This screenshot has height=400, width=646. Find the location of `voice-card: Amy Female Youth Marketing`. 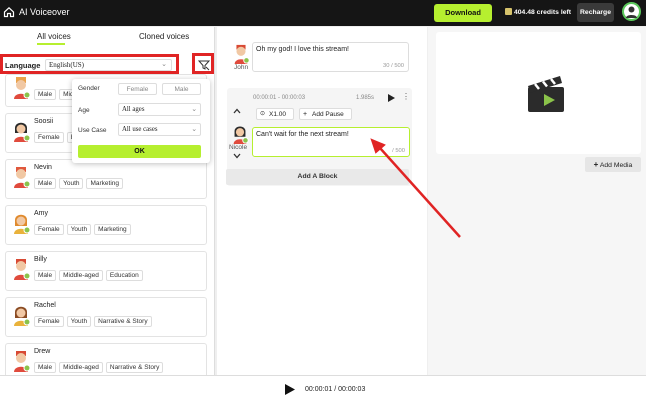

voice-card: Amy Female Youth Marketing is located at coordinates (106, 225).